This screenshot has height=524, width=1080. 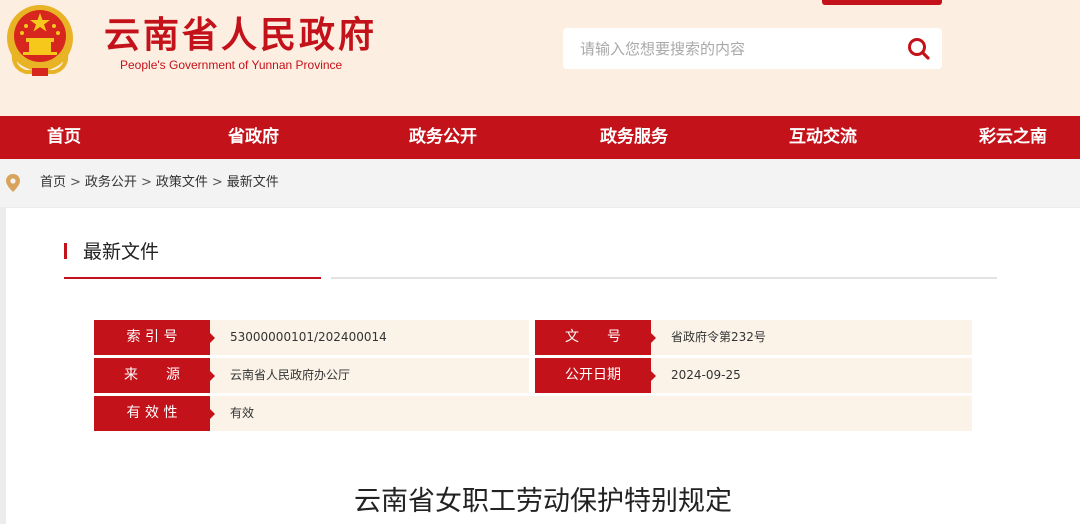 What do you see at coordinates (543, 501) in the screenshot?
I see `document-title: 云南省女职工劳动保护特别规定` at bounding box center [543, 501].